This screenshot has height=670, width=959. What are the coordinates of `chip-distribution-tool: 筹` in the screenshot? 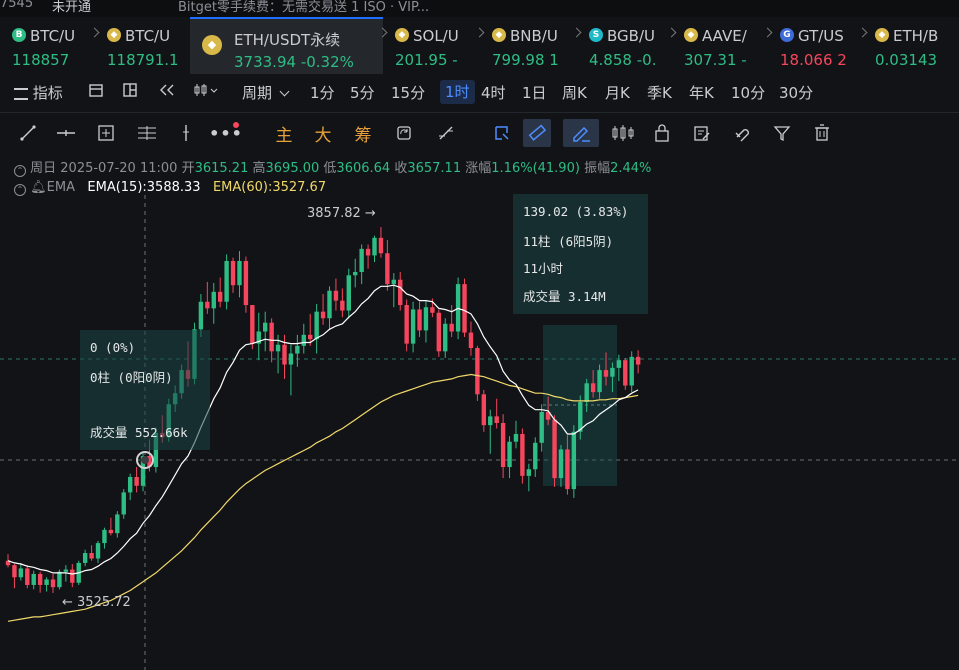 It's located at (363, 133).